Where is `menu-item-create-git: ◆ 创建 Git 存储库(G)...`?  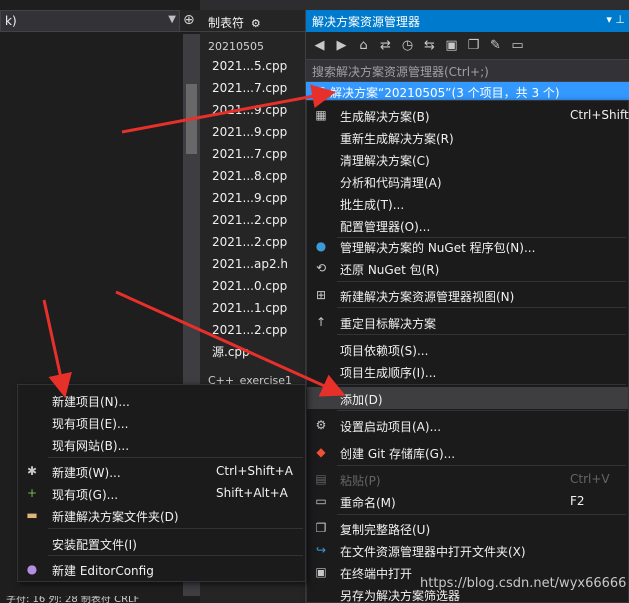
menu-item-create-git: ◆ 创建 Git 存储库(G)... is located at coordinates (467, 452).